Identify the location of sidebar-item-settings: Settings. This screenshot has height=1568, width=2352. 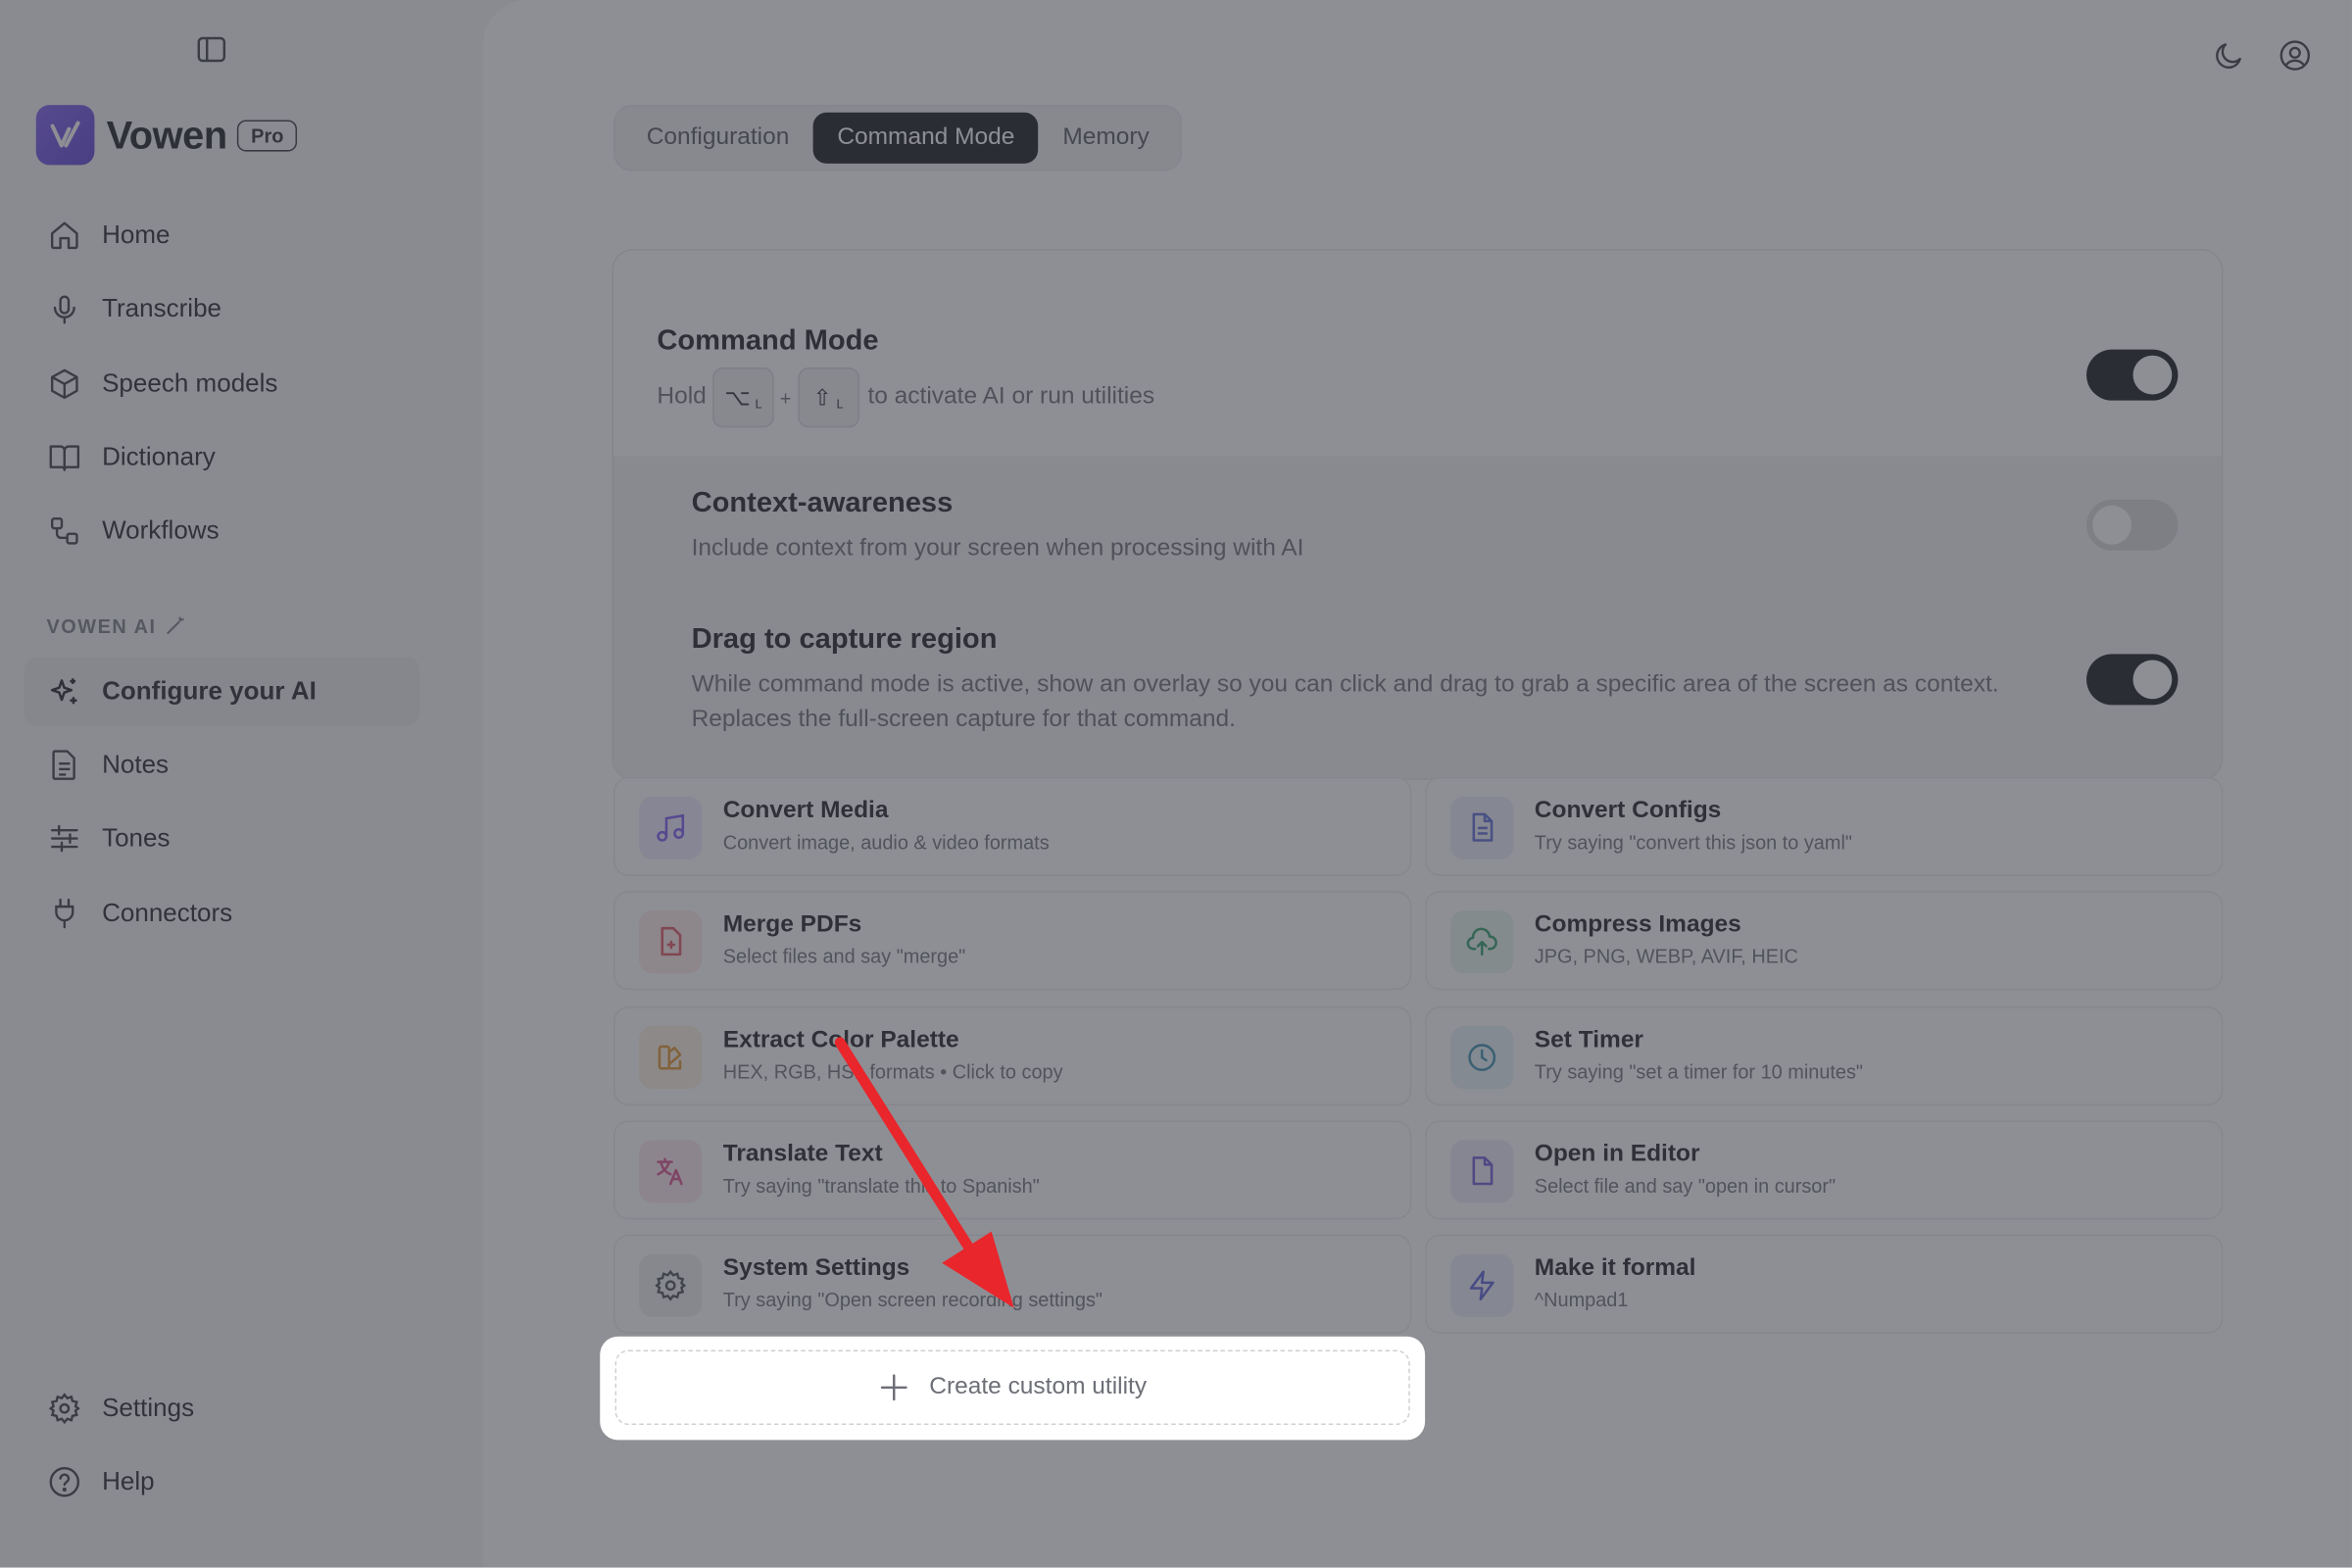
(221, 1408).